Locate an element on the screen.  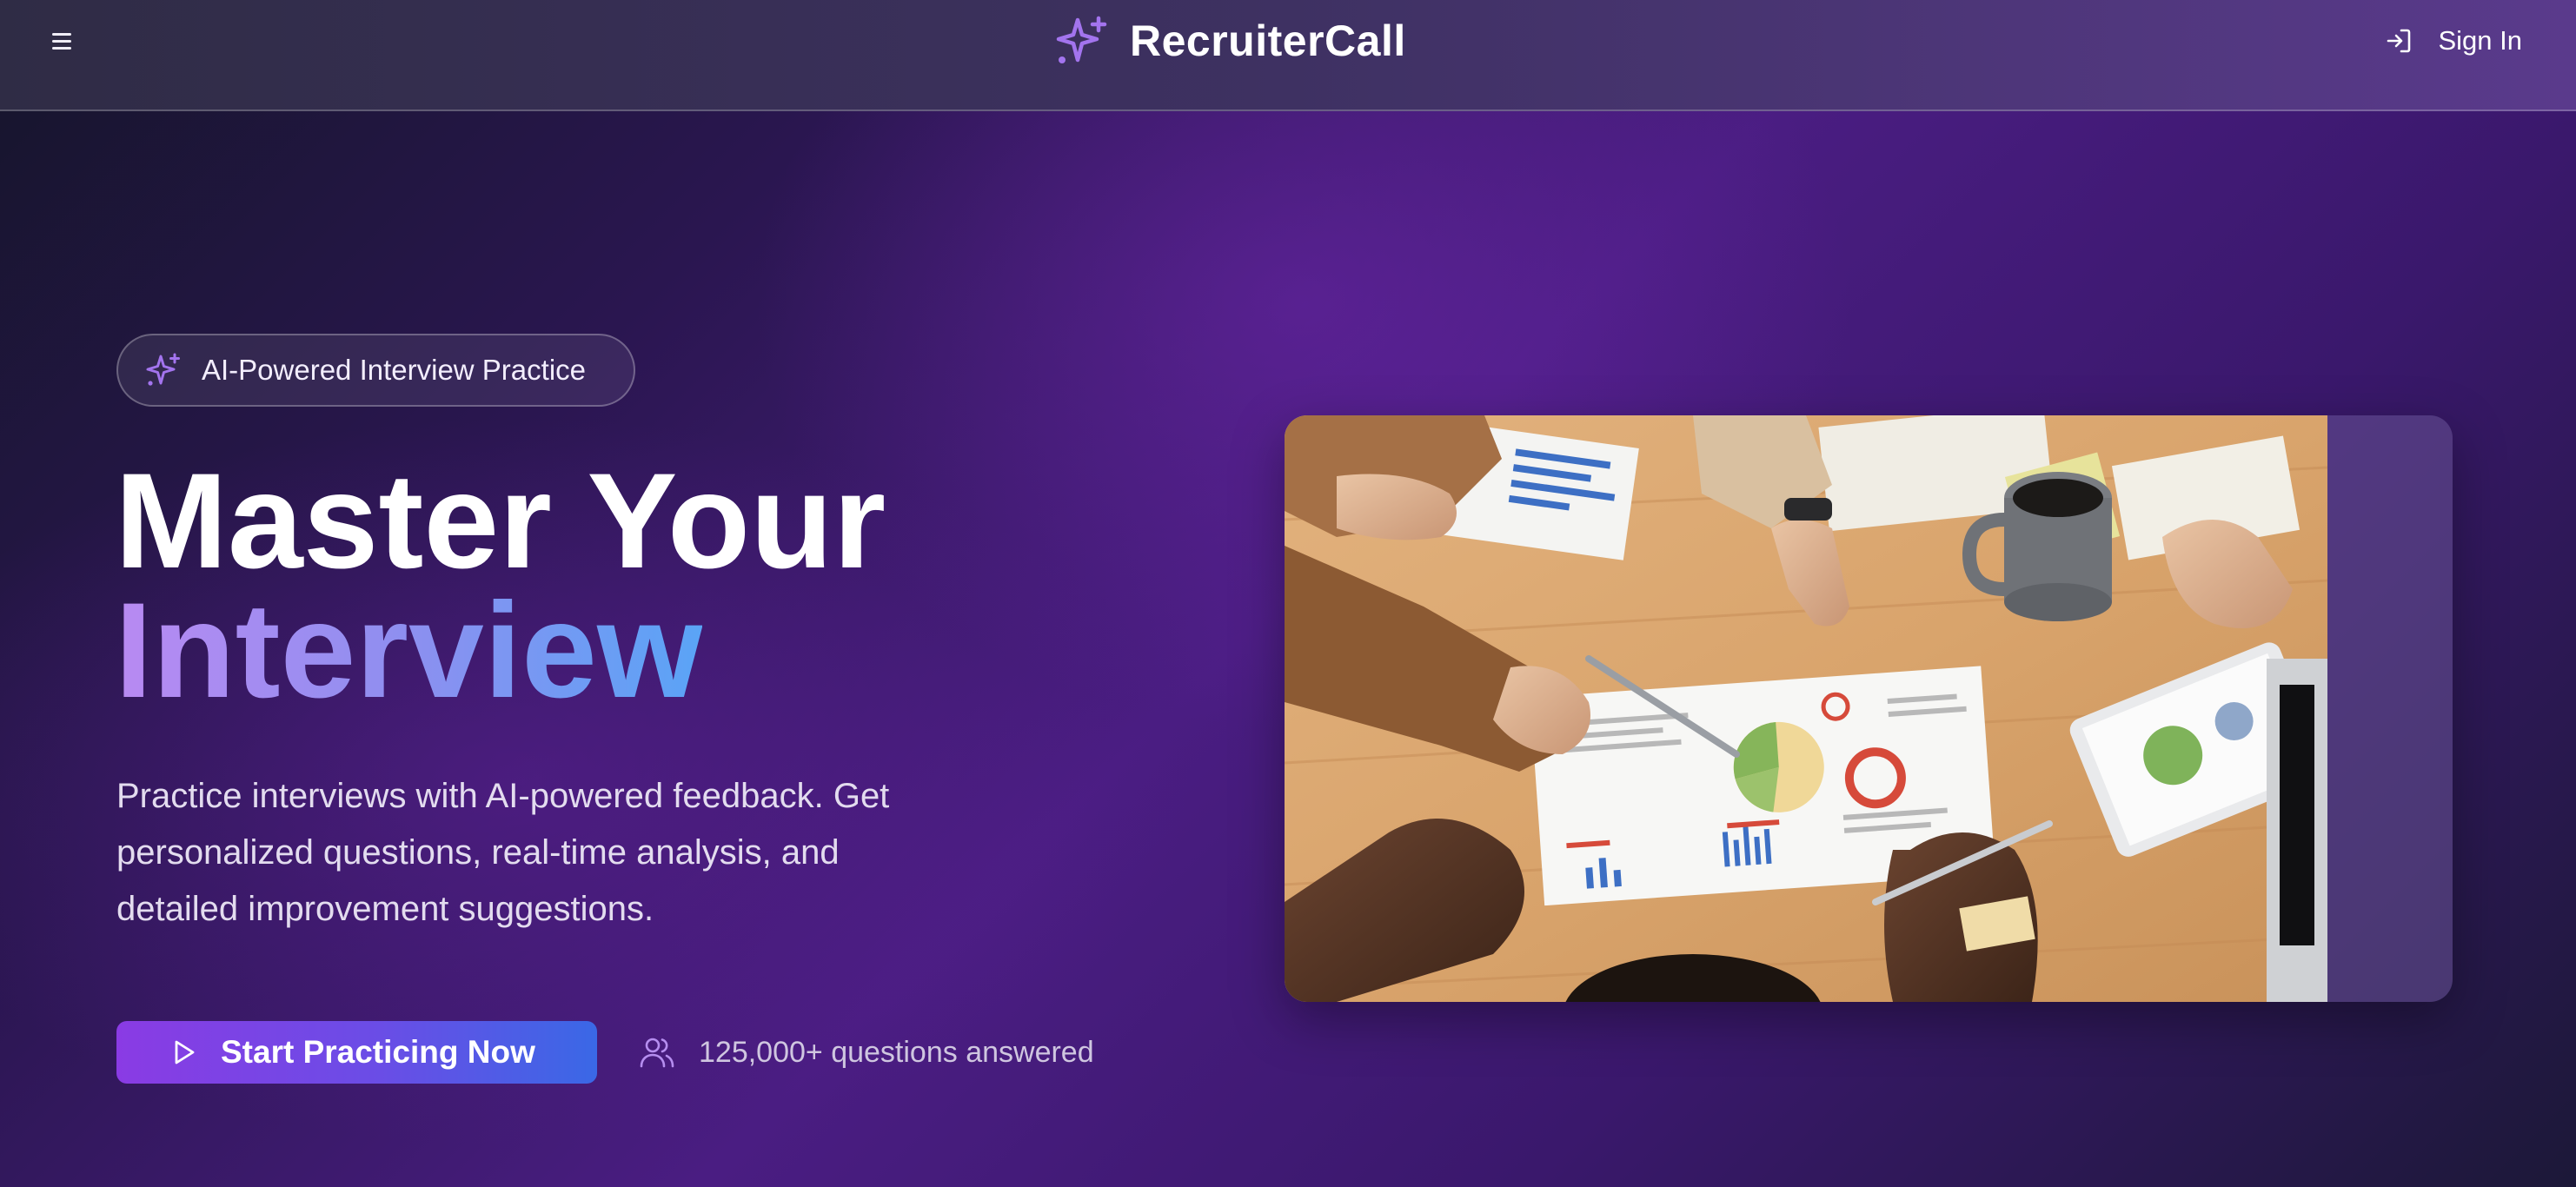
sign-in-button: Sign In is located at coordinates (2453, 41).